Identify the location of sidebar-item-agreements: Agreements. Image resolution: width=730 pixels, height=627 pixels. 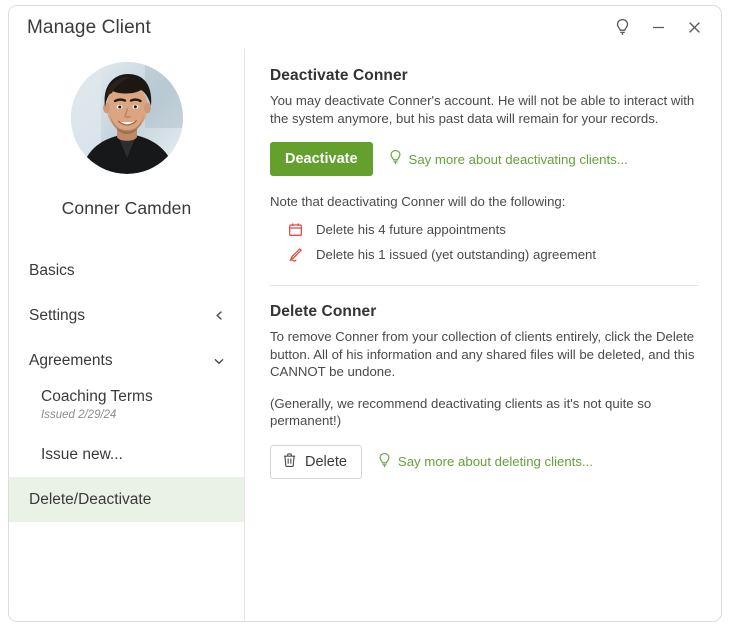
(126, 360).